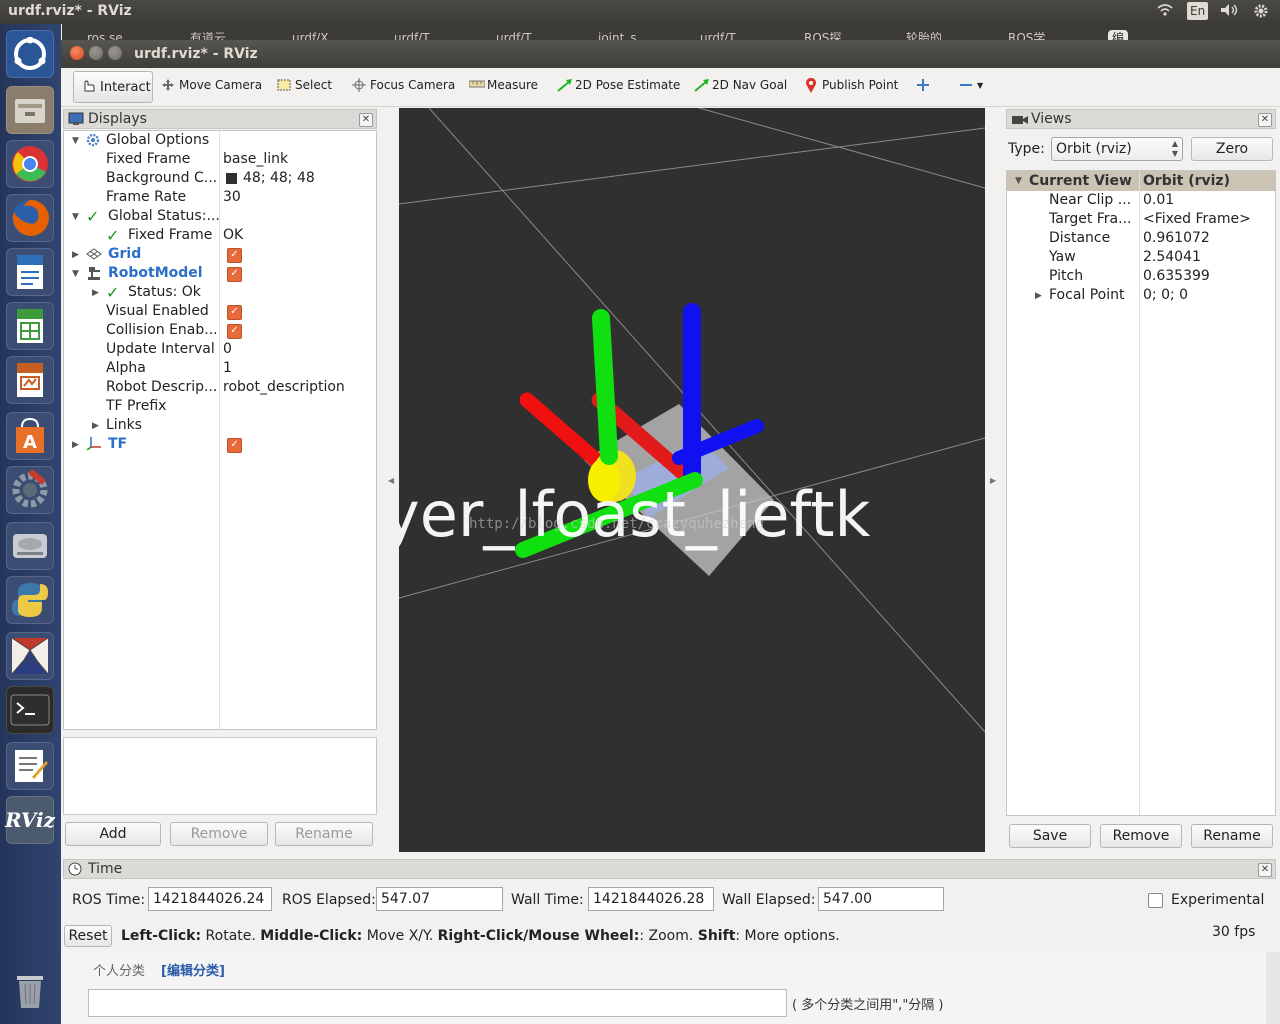 This screenshot has width=1280, height=1024. Describe the element at coordinates (851, 85) in the screenshot. I see `publish-point-tool: Publish Point` at that location.